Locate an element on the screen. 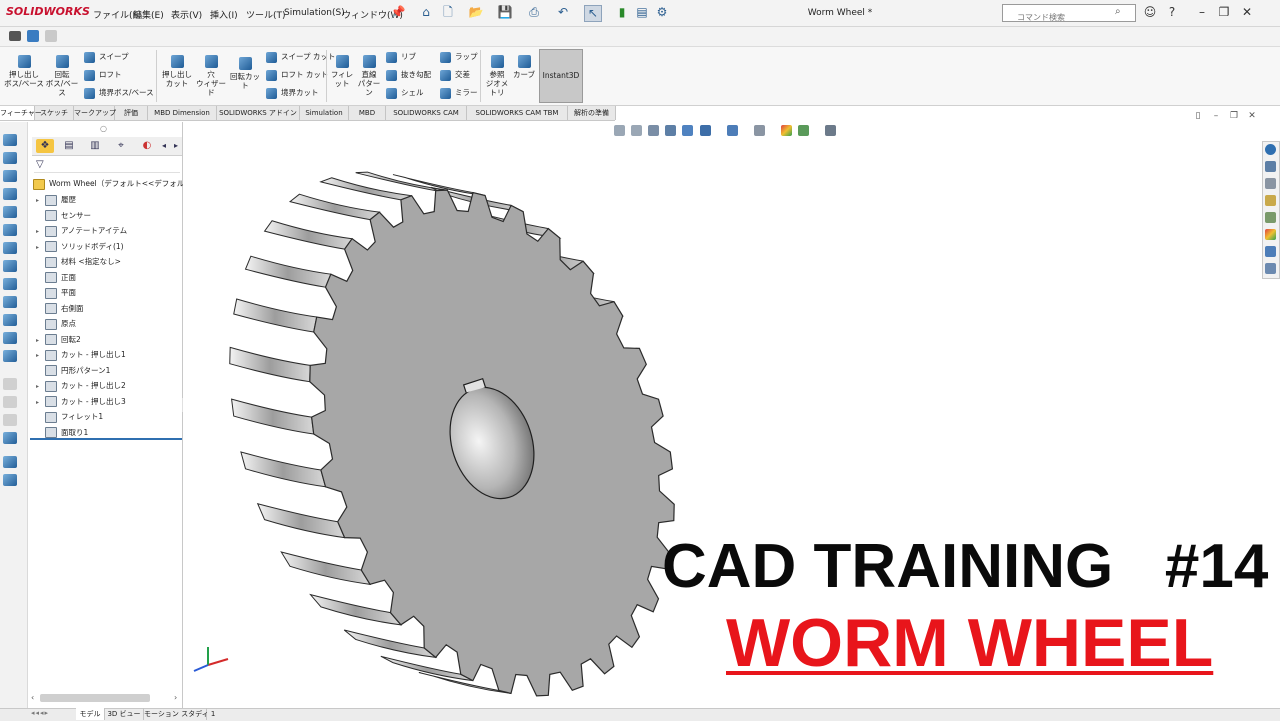 The height and width of the screenshot is (721, 1280). rebuild-icon: ▮ is located at coordinates (622, 12).